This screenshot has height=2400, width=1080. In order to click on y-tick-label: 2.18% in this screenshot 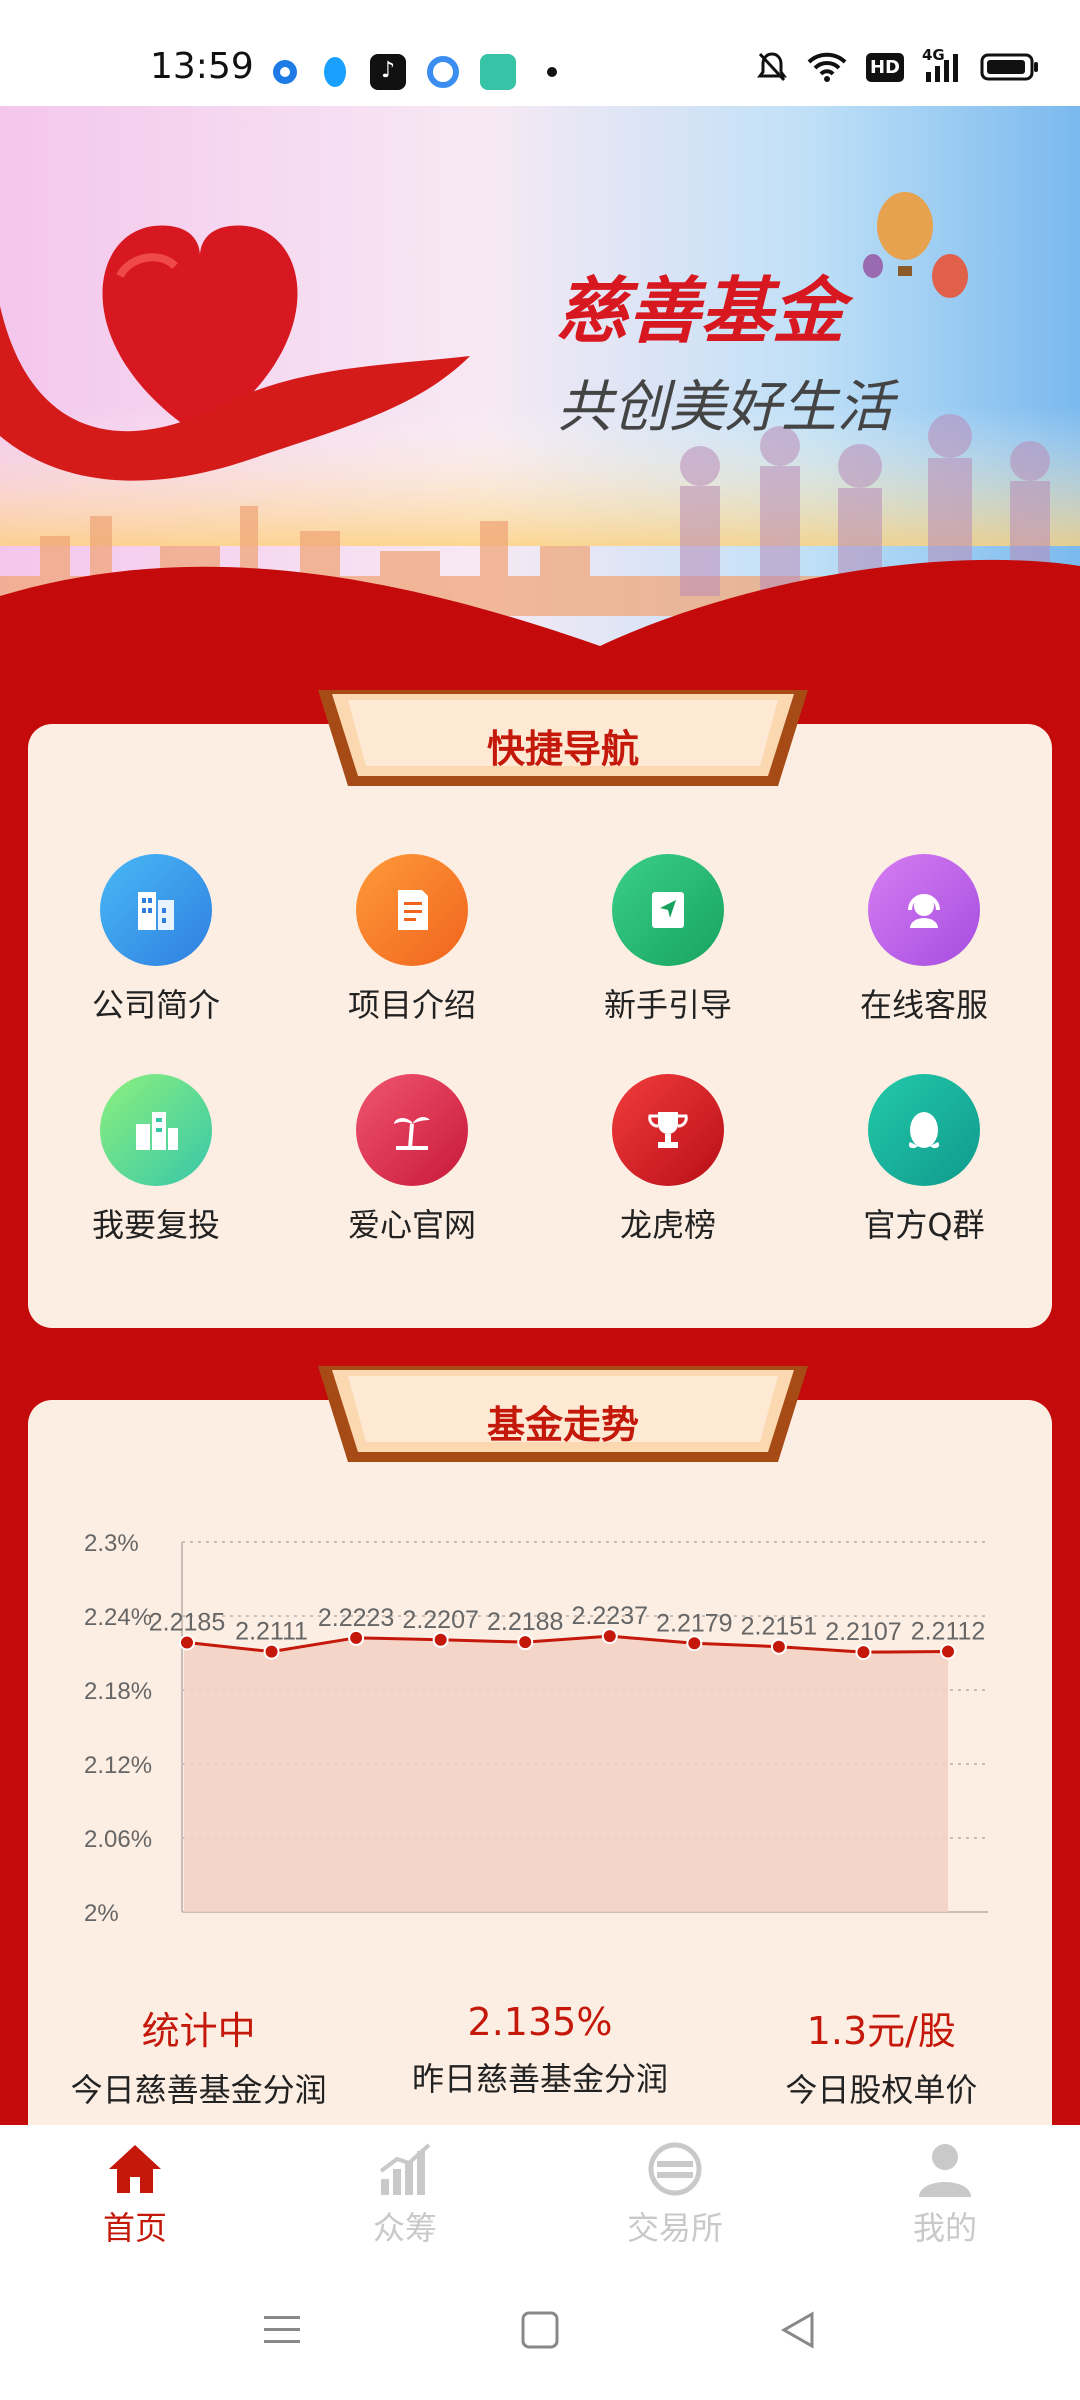, I will do `click(118, 1691)`.